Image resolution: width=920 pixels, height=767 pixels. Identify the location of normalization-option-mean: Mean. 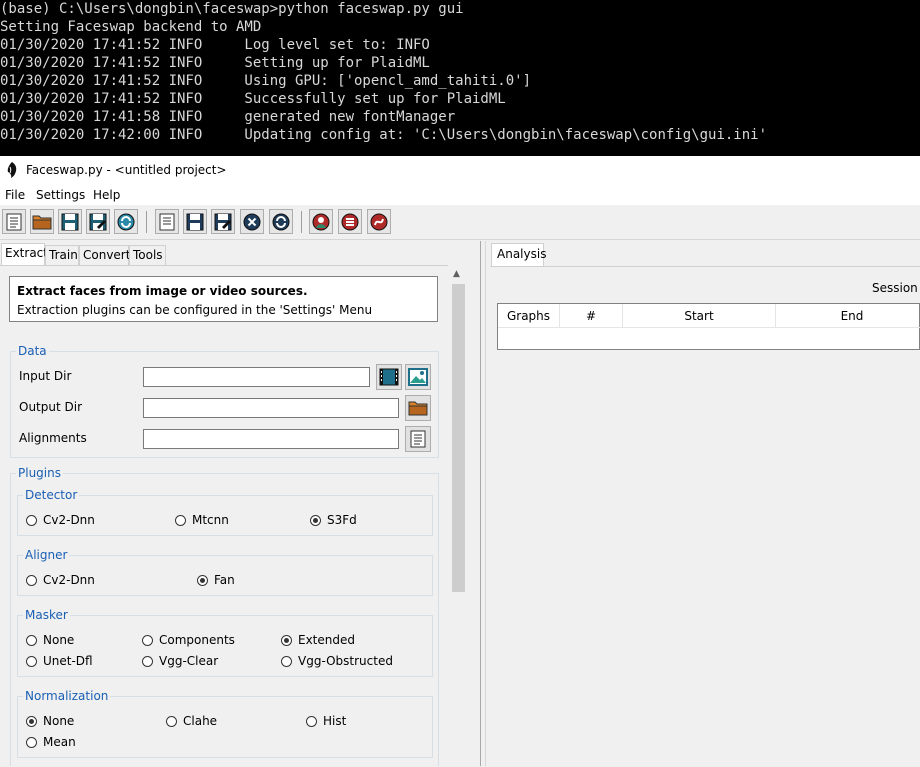
(51, 742).